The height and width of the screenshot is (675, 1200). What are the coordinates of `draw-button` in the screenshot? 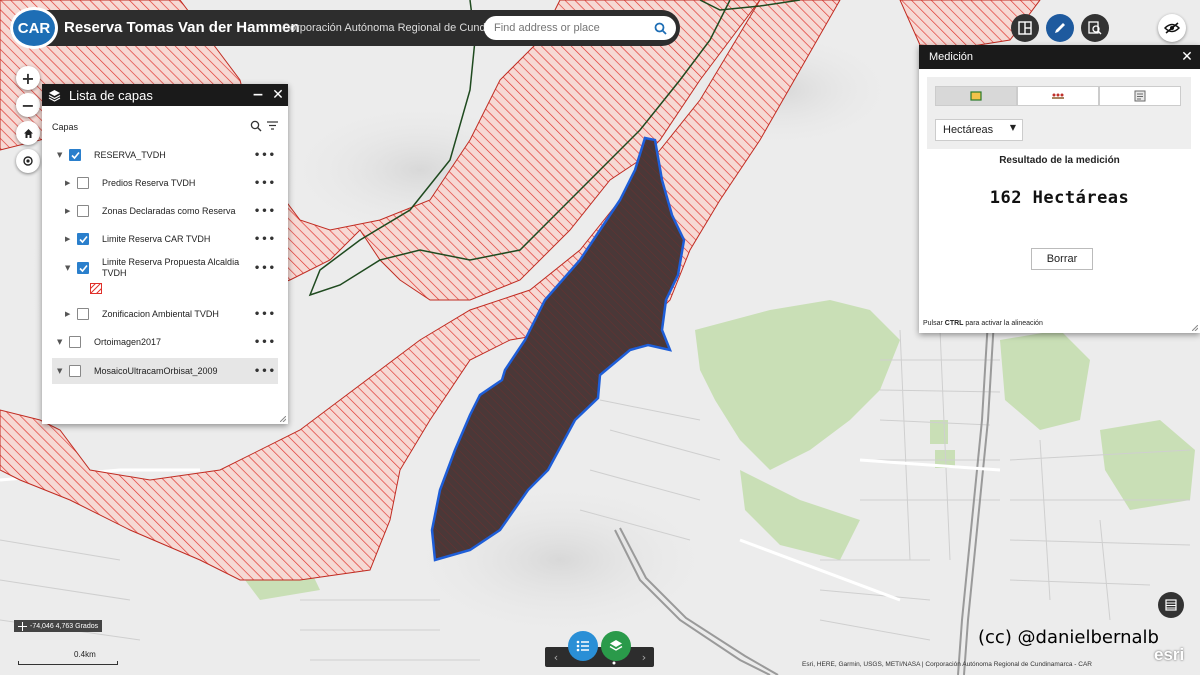 It's located at (1060, 28).